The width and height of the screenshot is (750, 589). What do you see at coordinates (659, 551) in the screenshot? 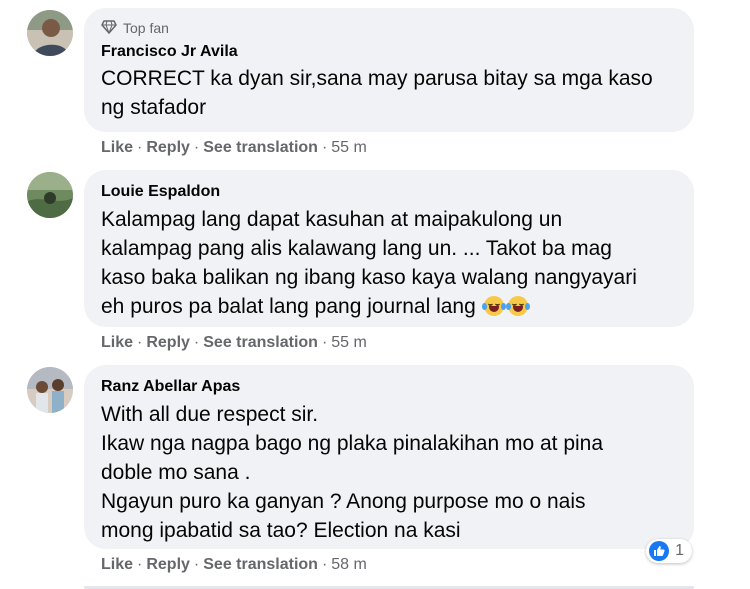
I see `like-icon` at bounding box center [659, 551].